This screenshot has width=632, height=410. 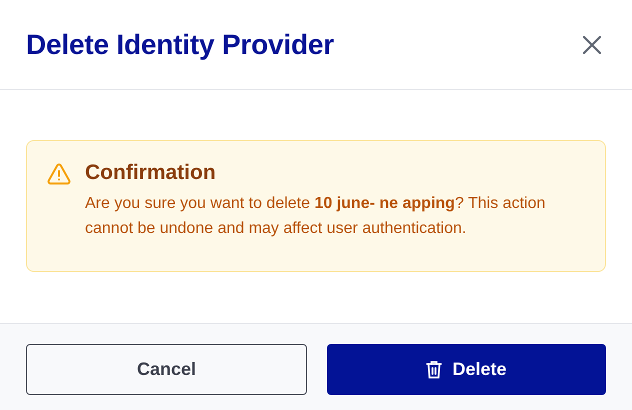 What do you see at coordinates (315, 216) in the screenshot?
I see `alert-message: Are you sure you want to delete 10 june- ne apping? This action cannot be undone and may affect user authentication.` at bounding box center [315, 216].